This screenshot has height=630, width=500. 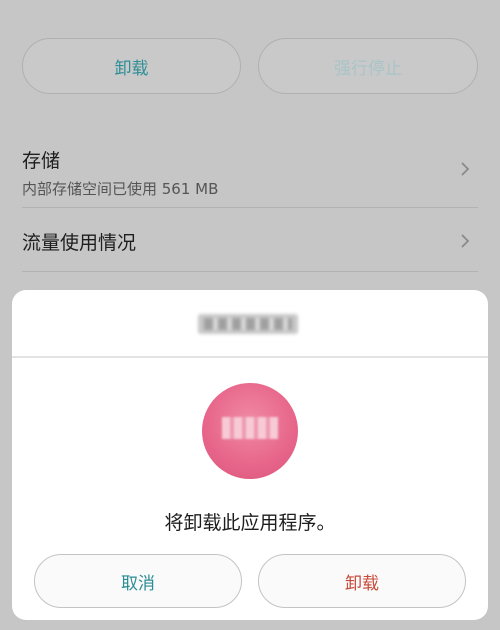 I want to click on force-stop-button: 强行停止, so click(x=368, y=66).